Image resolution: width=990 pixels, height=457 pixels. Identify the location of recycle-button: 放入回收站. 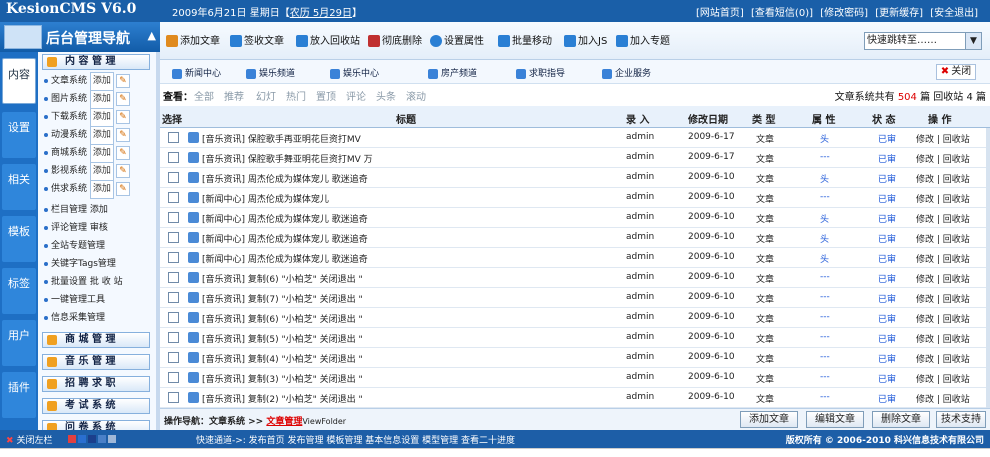
(328, 42).